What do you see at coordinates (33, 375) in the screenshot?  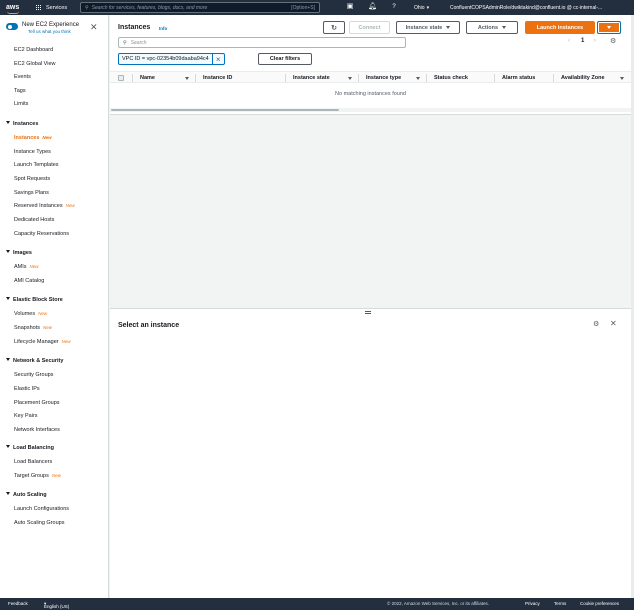 I see `sidebar-item-security-groups: Security Groups` at bounding box center [33, 375].